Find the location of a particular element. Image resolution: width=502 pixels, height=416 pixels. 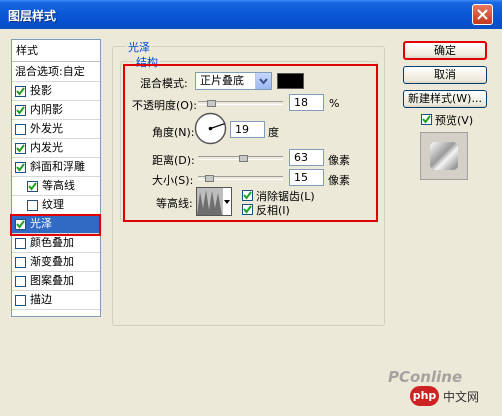

angle-unit: 度 is located at coordinates (273, 132).